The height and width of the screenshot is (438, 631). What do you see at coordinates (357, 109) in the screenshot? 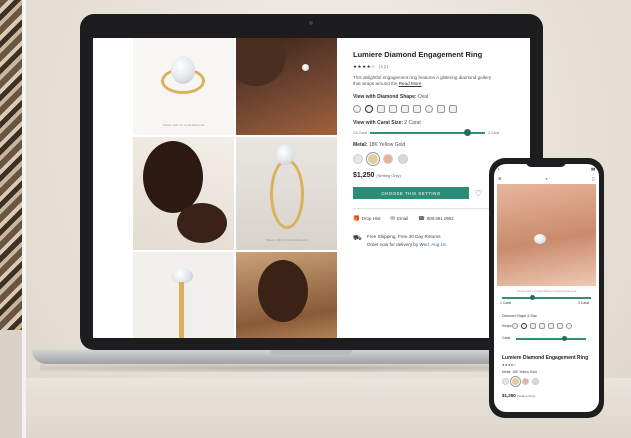
I see `shape-round` at bounding box center [357, 109].